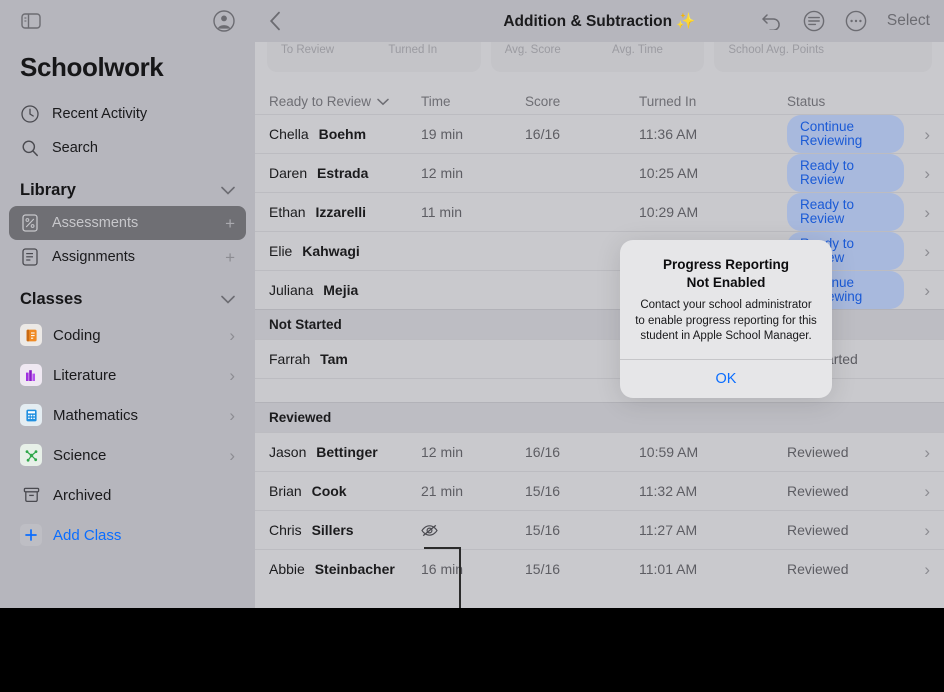 This screenshot has height=692, width=944. Describe the element at coordinates (224, 21) in the screenshot. I see `account-circle-icon` at that location.